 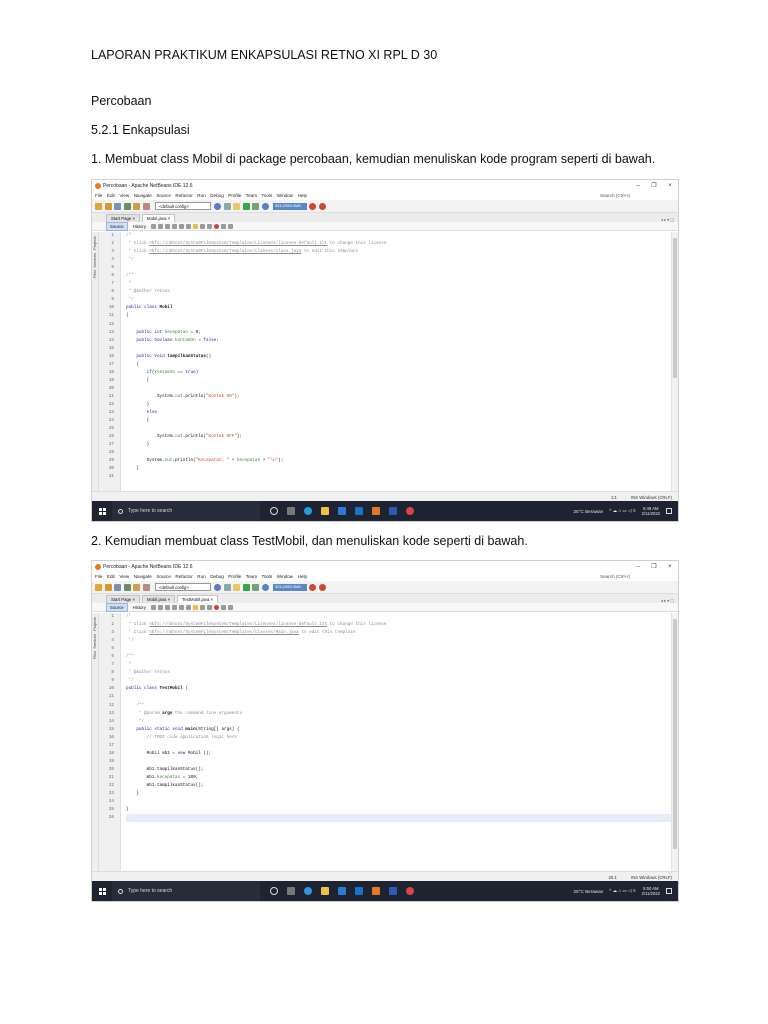 I want to click on word-icon, so click(x=393, y=891).